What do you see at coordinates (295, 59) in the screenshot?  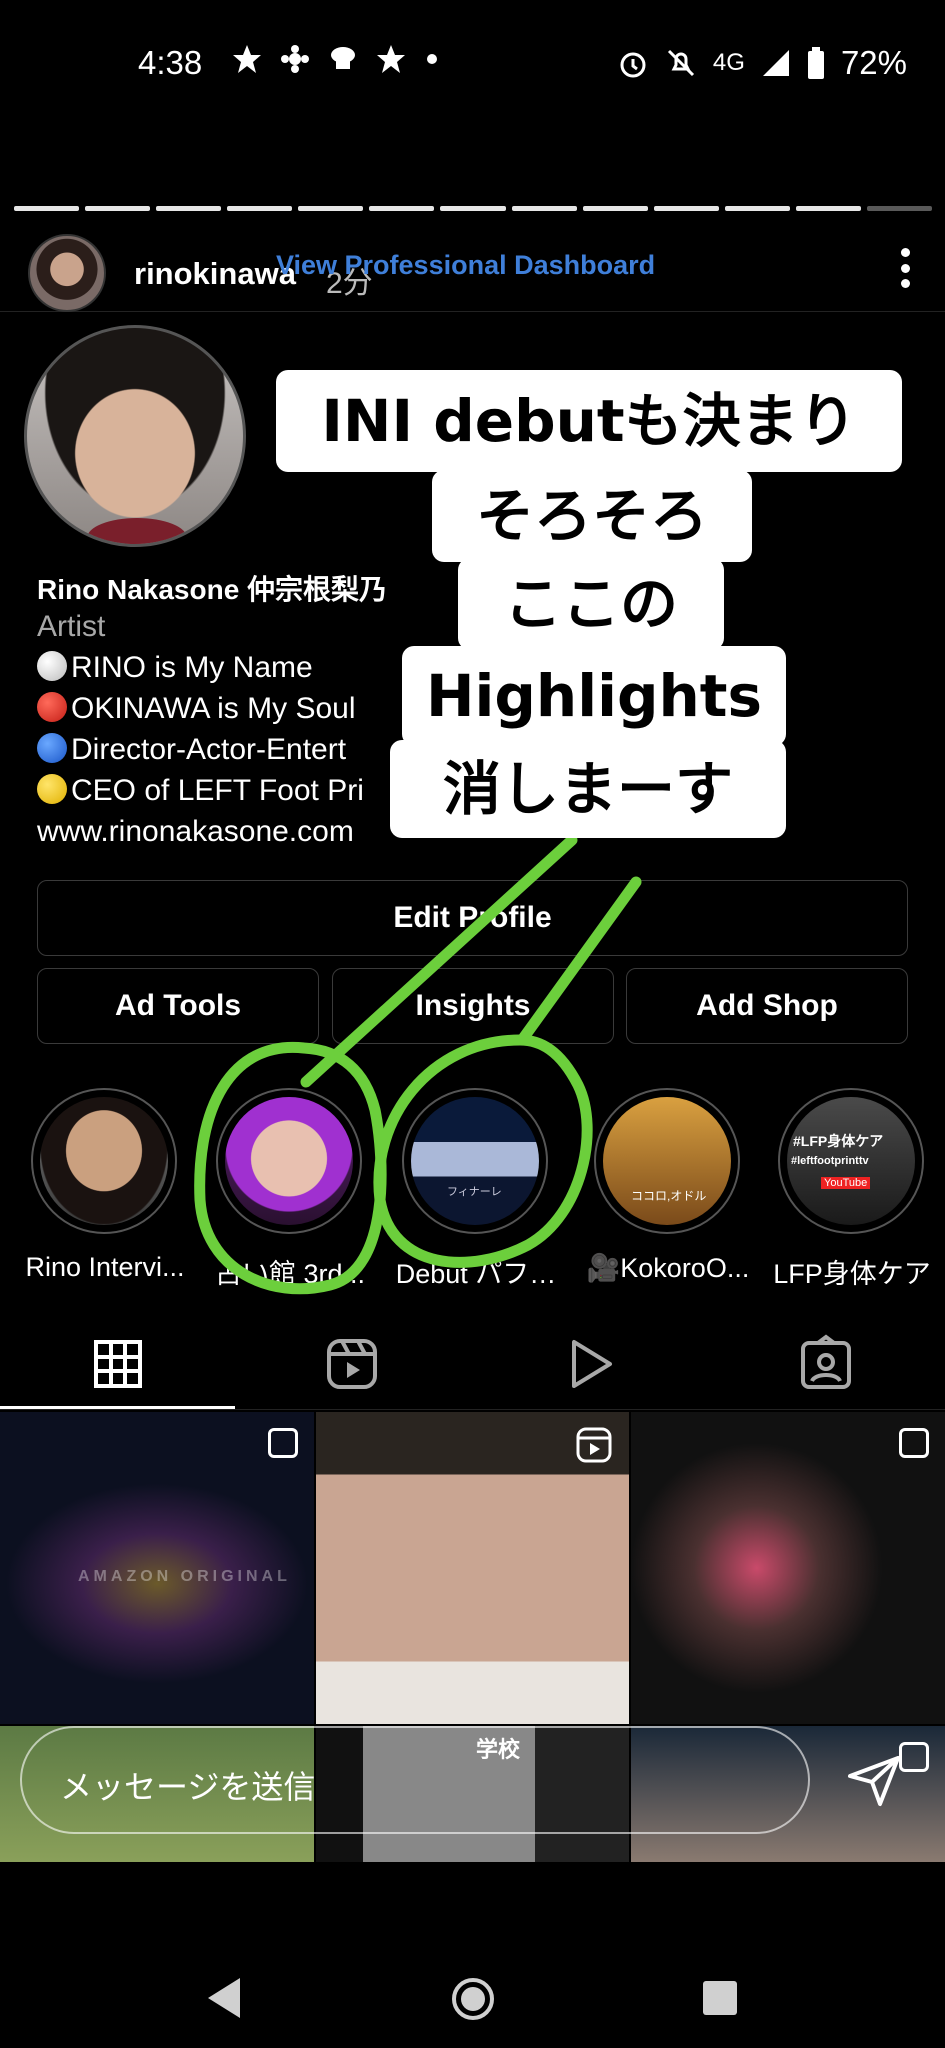 I see `app-notification-icon` at bounding box center [295, 59].